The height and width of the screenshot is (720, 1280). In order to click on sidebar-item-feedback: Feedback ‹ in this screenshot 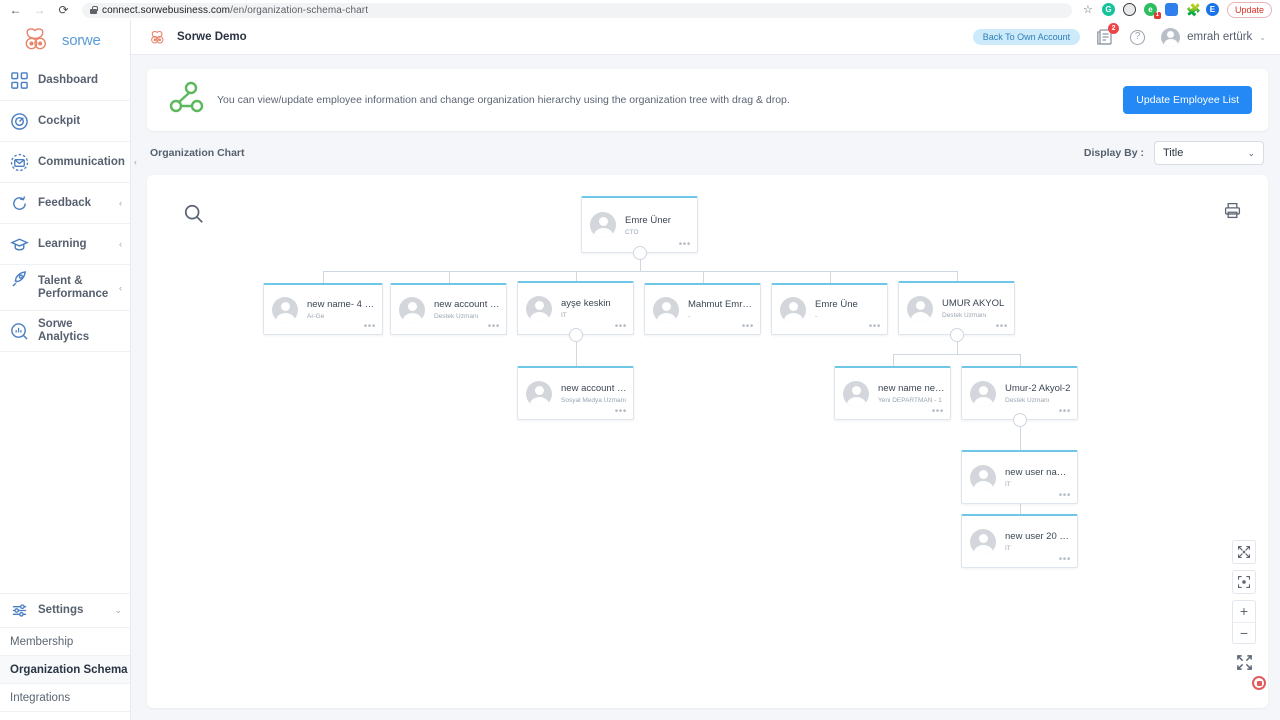, I will do `click(65, 203)`.